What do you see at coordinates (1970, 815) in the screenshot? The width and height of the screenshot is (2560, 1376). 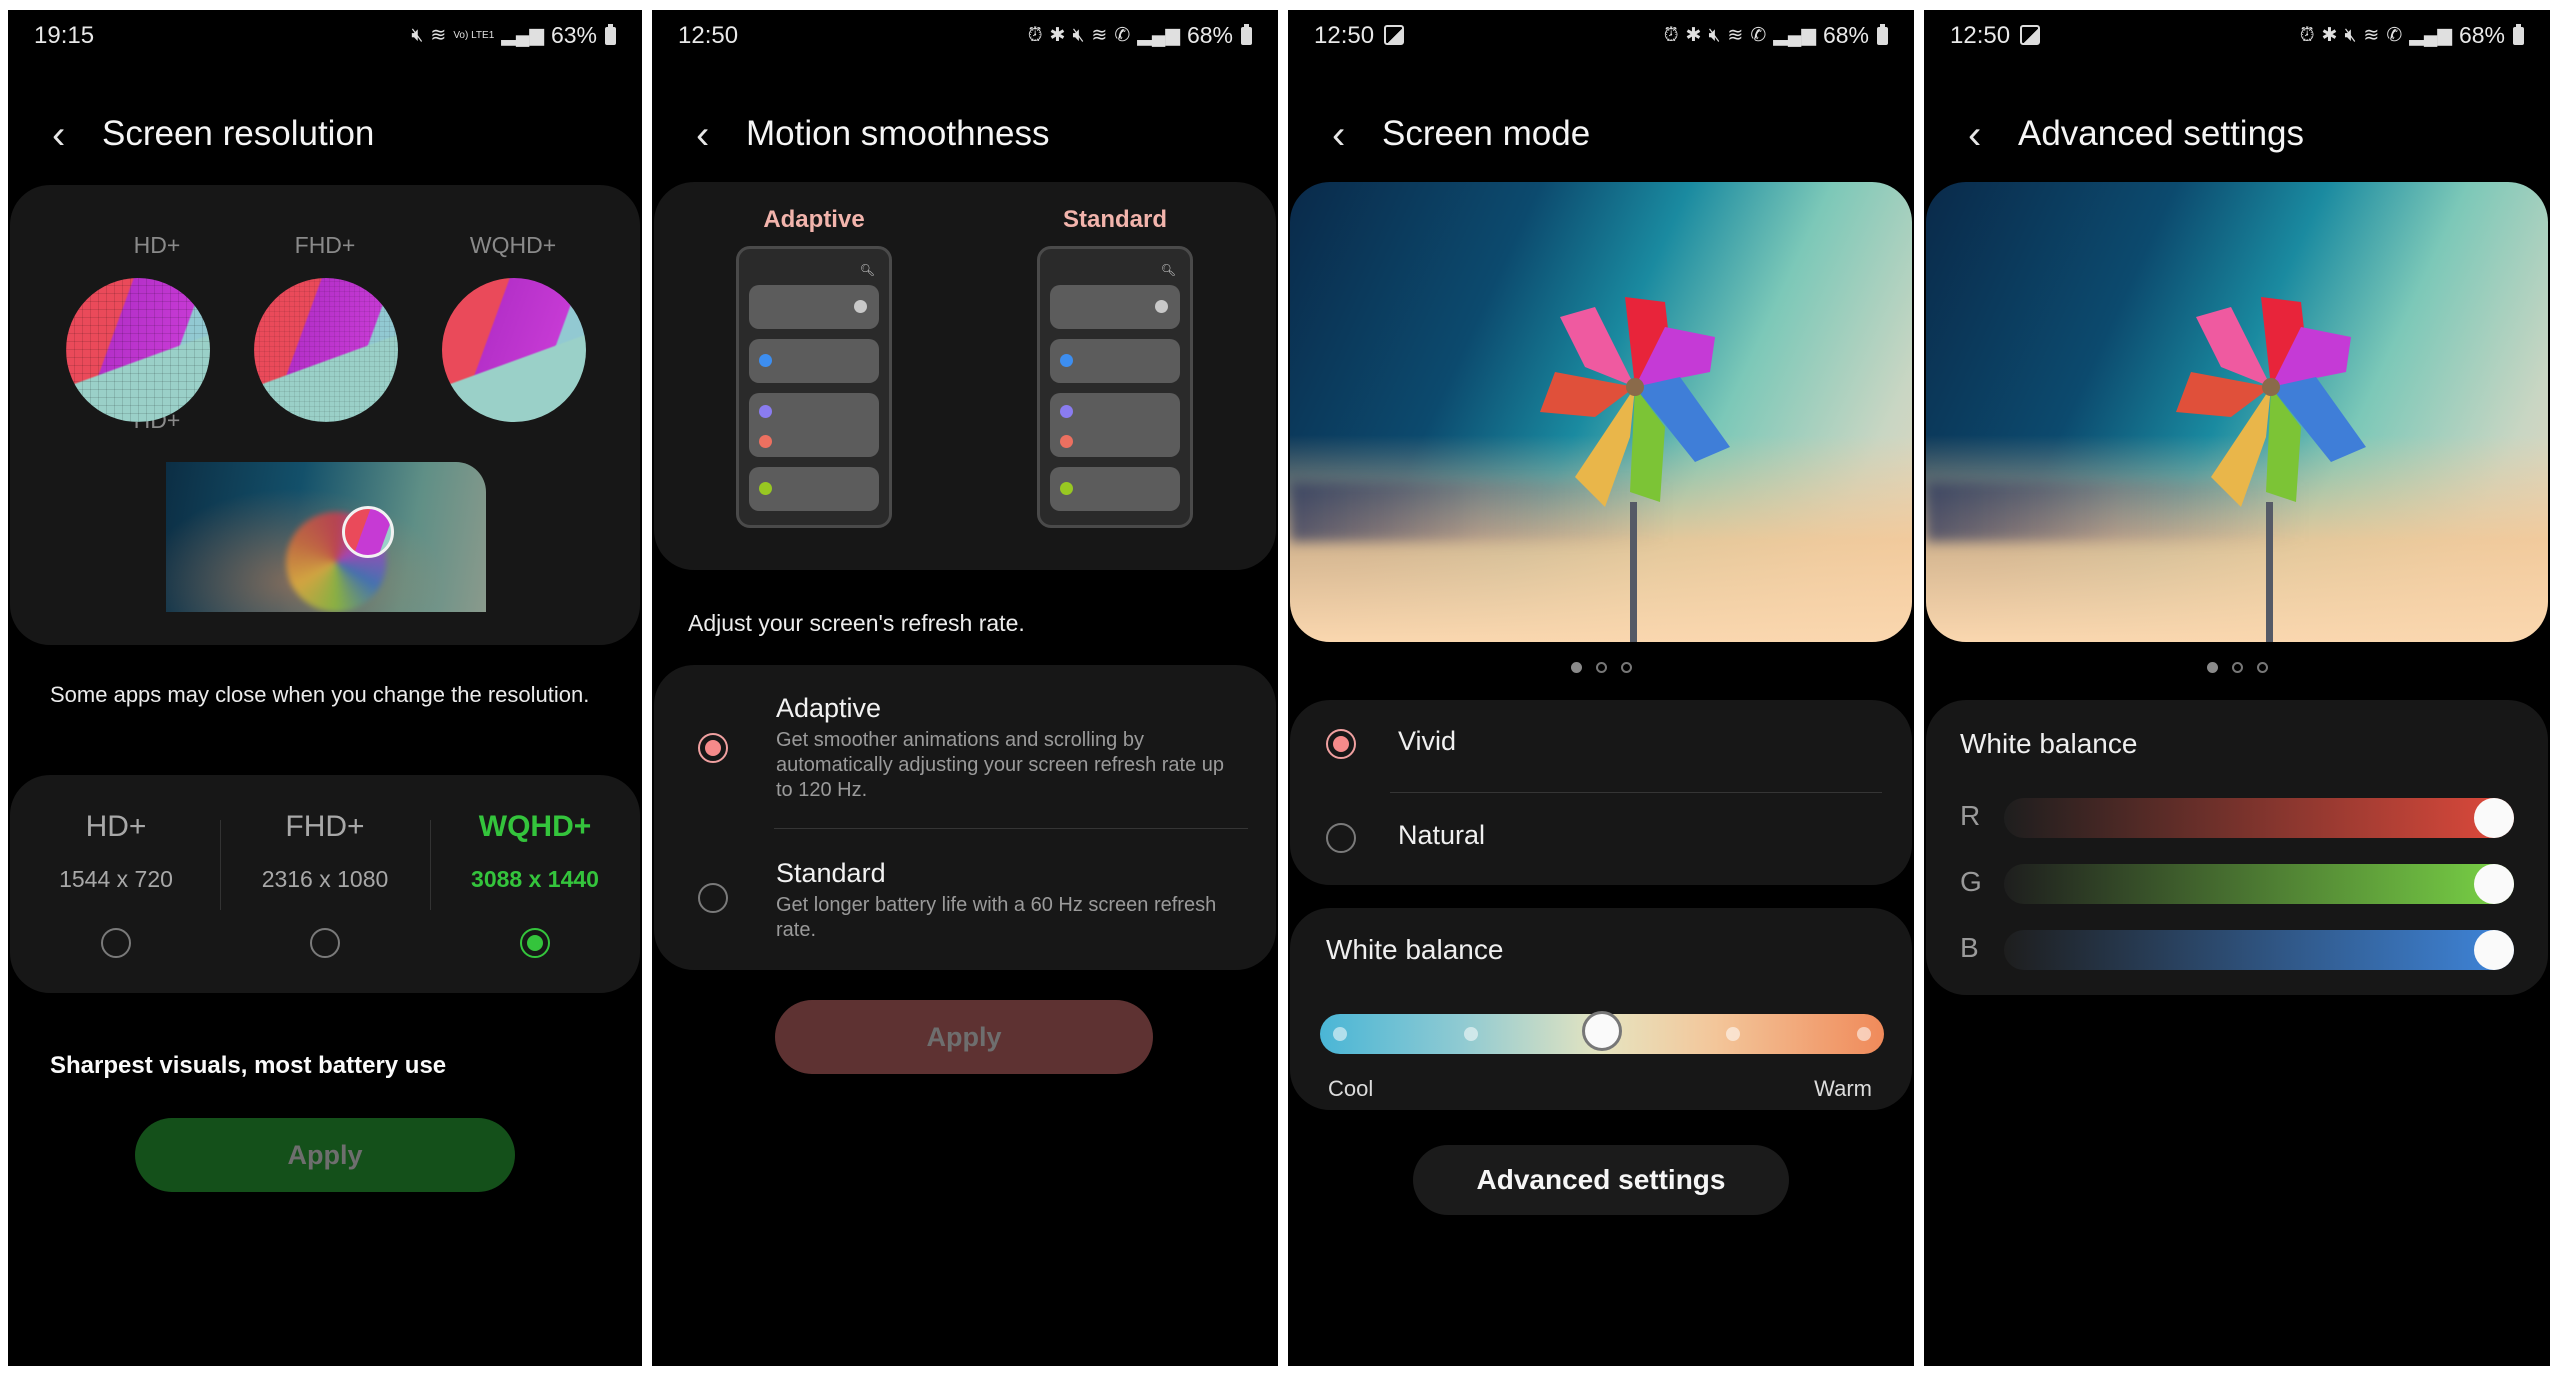 I see `channel-label-r: R` at bounding box center [1970, 815].